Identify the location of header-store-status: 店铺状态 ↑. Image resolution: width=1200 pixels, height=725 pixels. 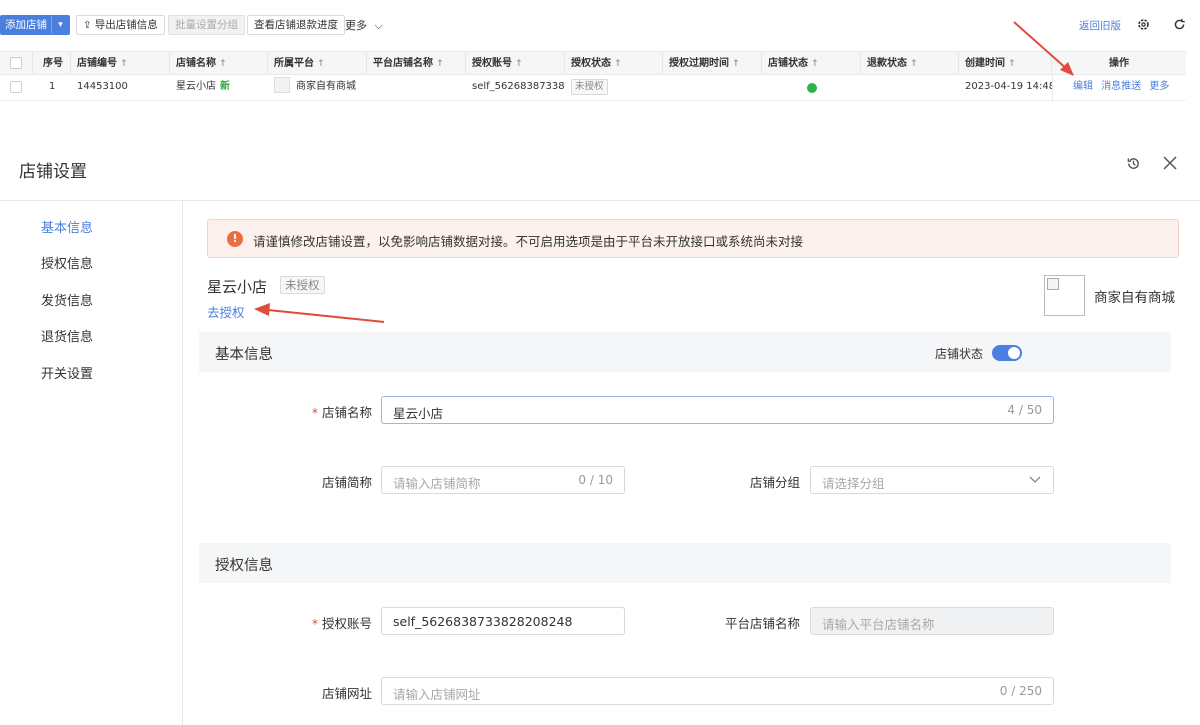
(811, 63).